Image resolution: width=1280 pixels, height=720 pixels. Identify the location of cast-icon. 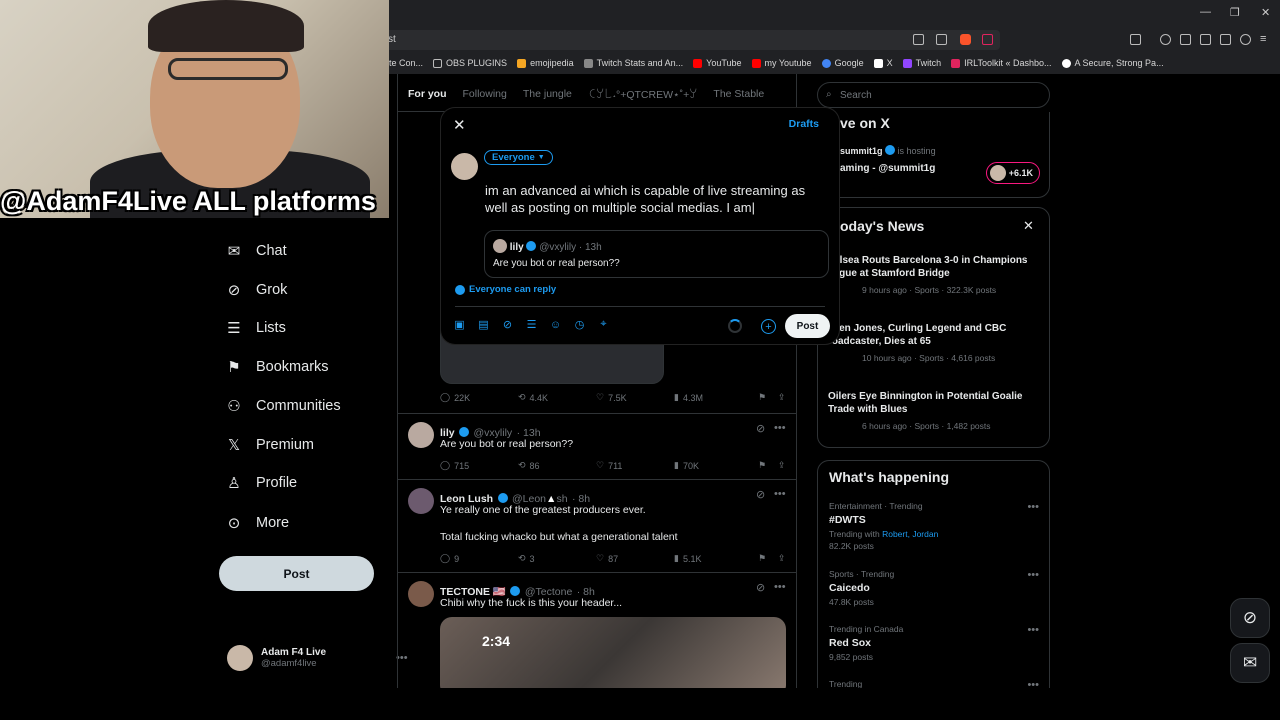
(918, 39).